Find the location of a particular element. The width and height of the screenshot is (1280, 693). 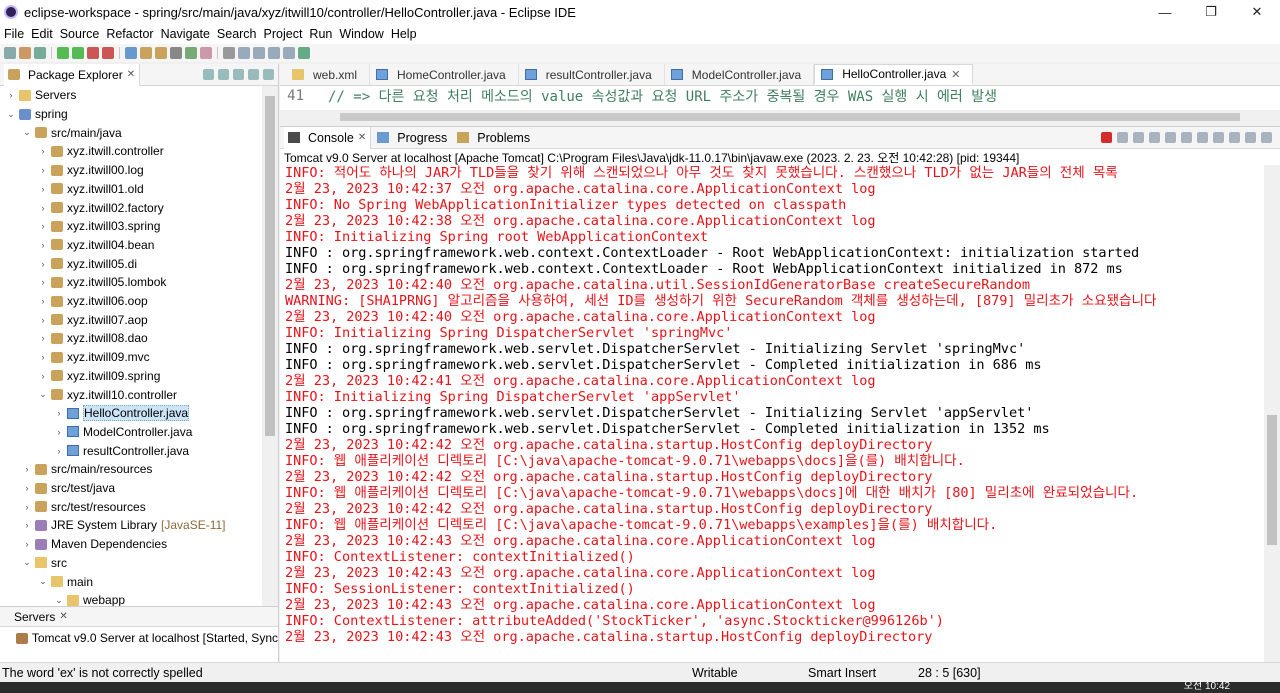

tree-item: › src/test/resources is located at coordinates (73, 506).